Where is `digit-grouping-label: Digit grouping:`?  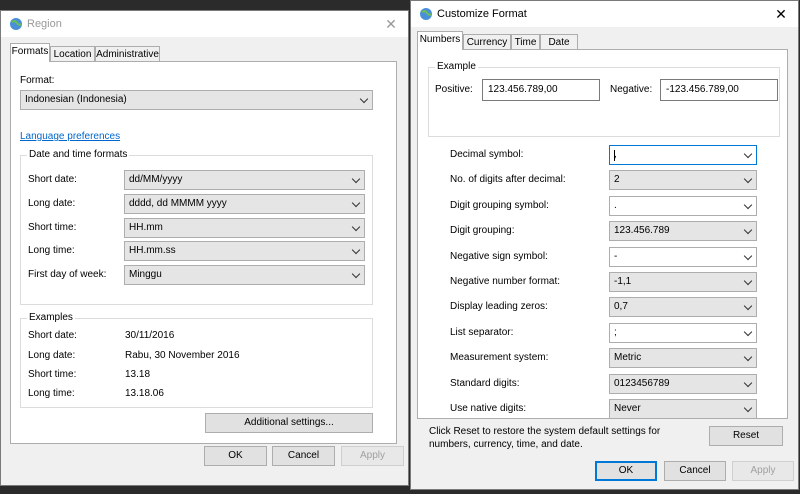 digit-grouping-label: Digit grouping: is located at coordinates (482, 230).